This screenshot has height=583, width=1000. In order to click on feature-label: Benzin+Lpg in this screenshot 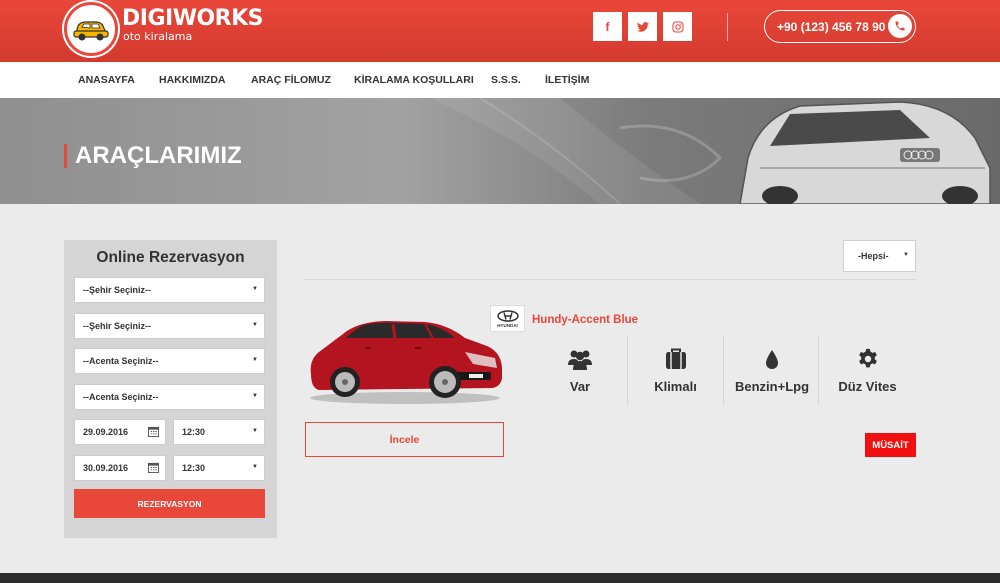, I will do `click(772, 386)`.